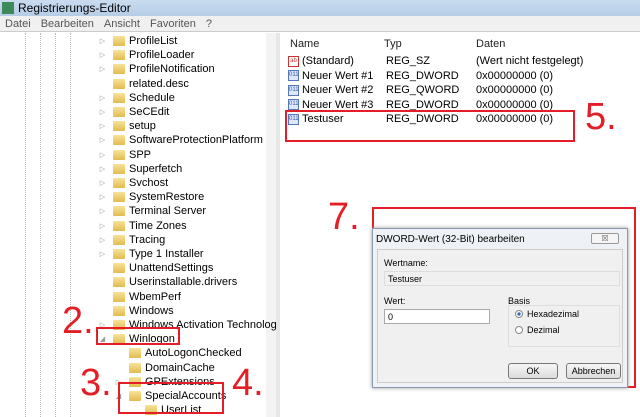 Image resolution: width=640 pixels, height=417 pixels. I want to click on tree-item: ▷ Time Zones, so click(142, 226).